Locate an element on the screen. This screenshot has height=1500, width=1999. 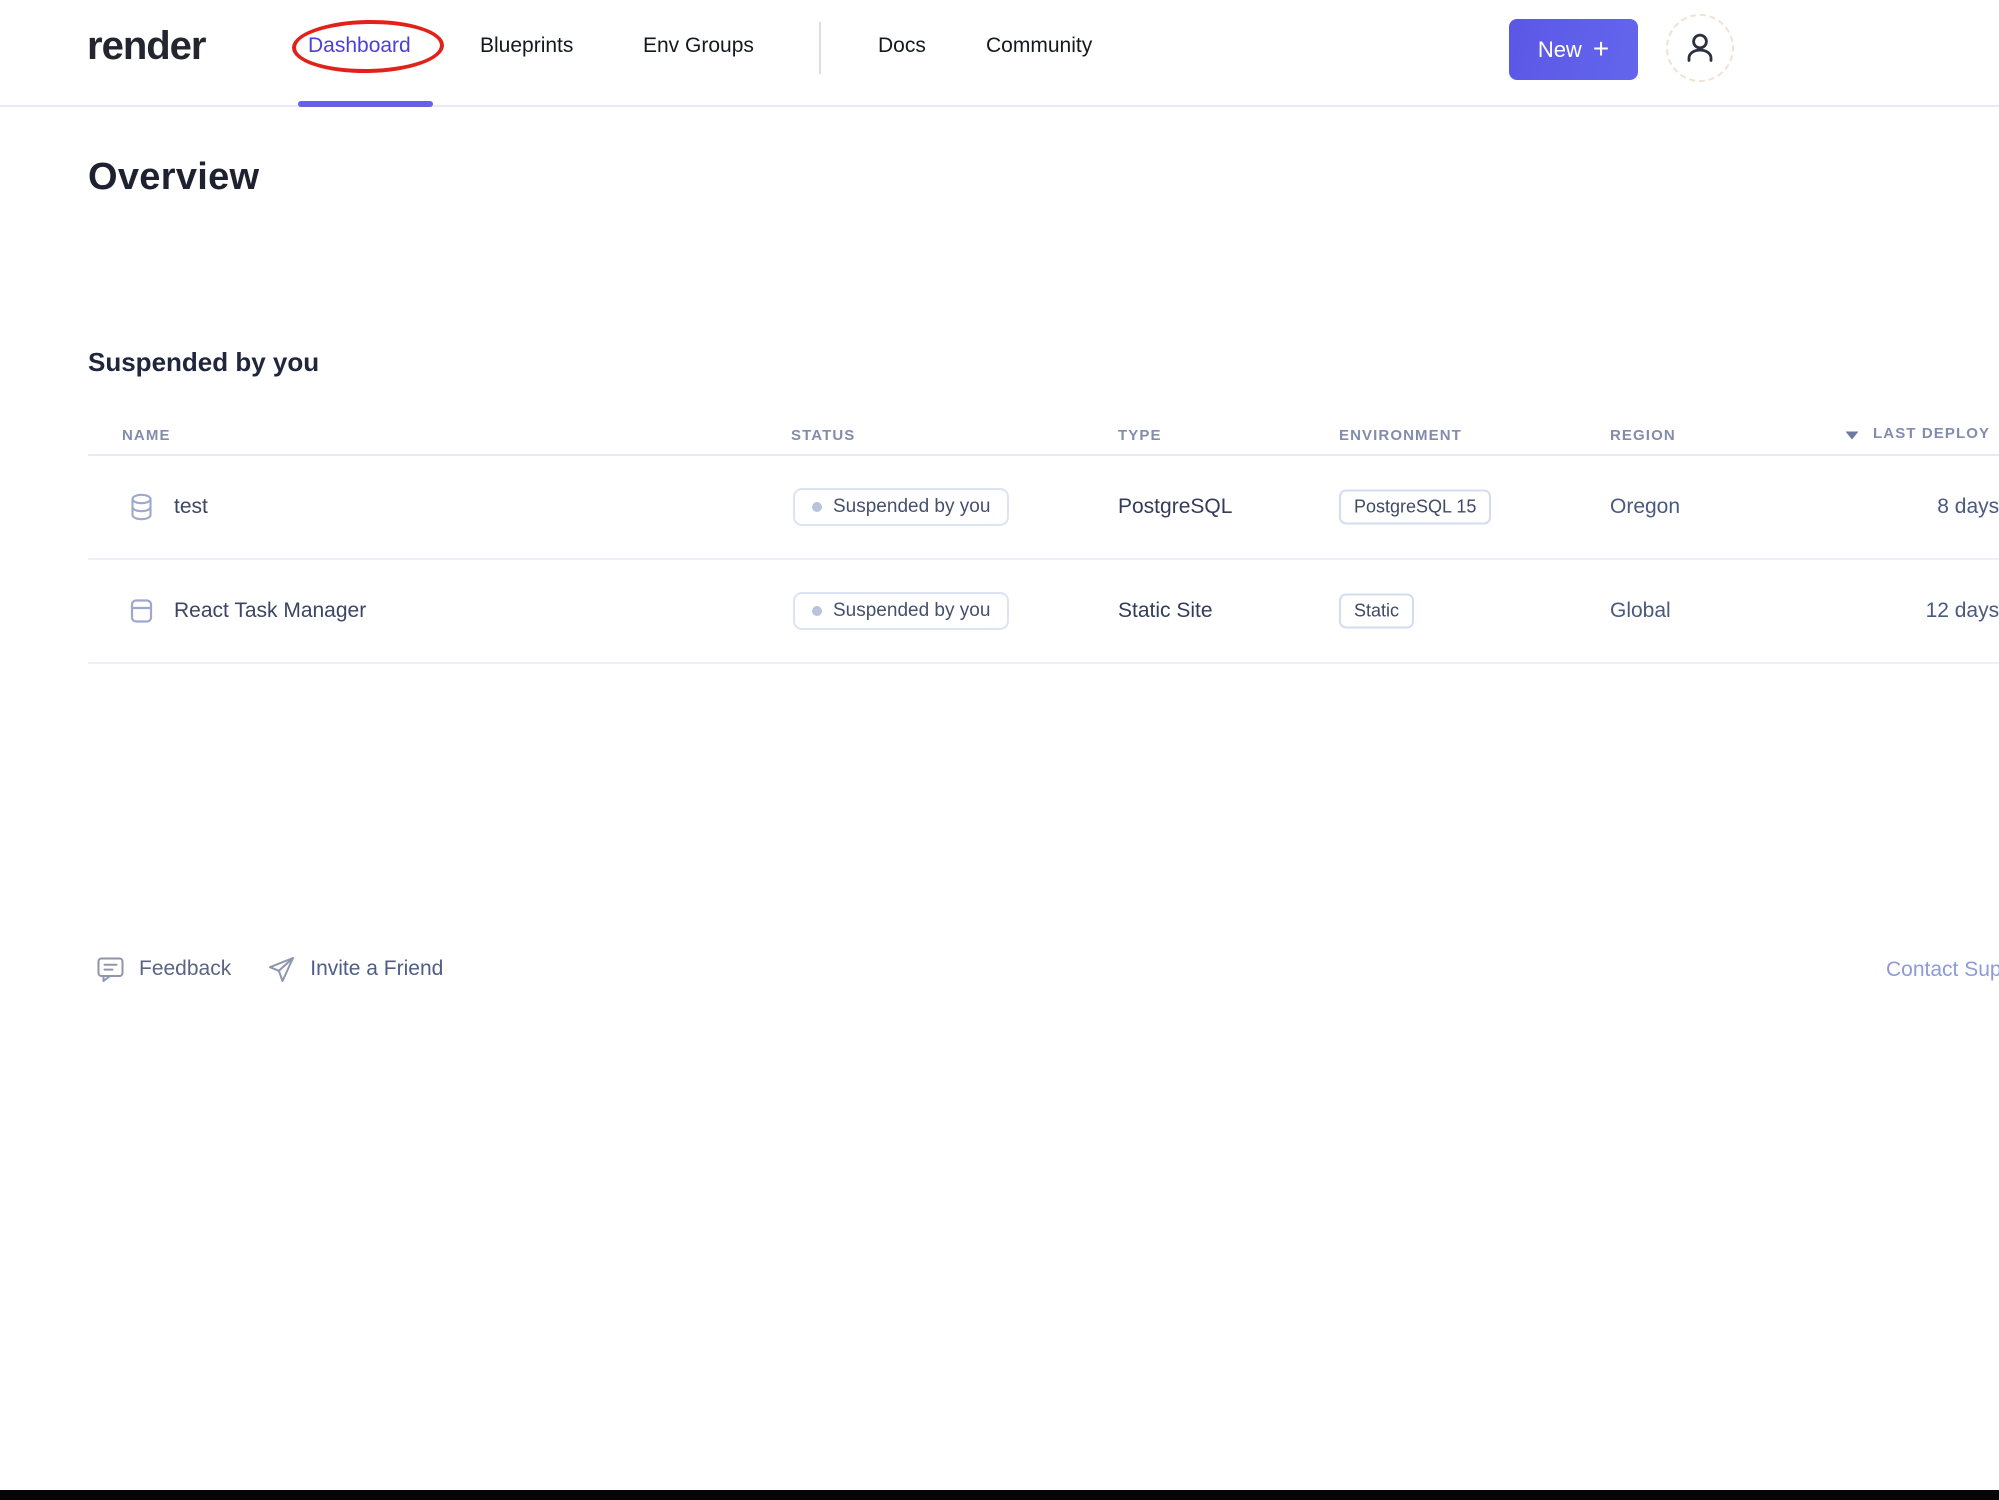
footer-links: Feedback Invite a Friend is located at coordinates (269, 969).